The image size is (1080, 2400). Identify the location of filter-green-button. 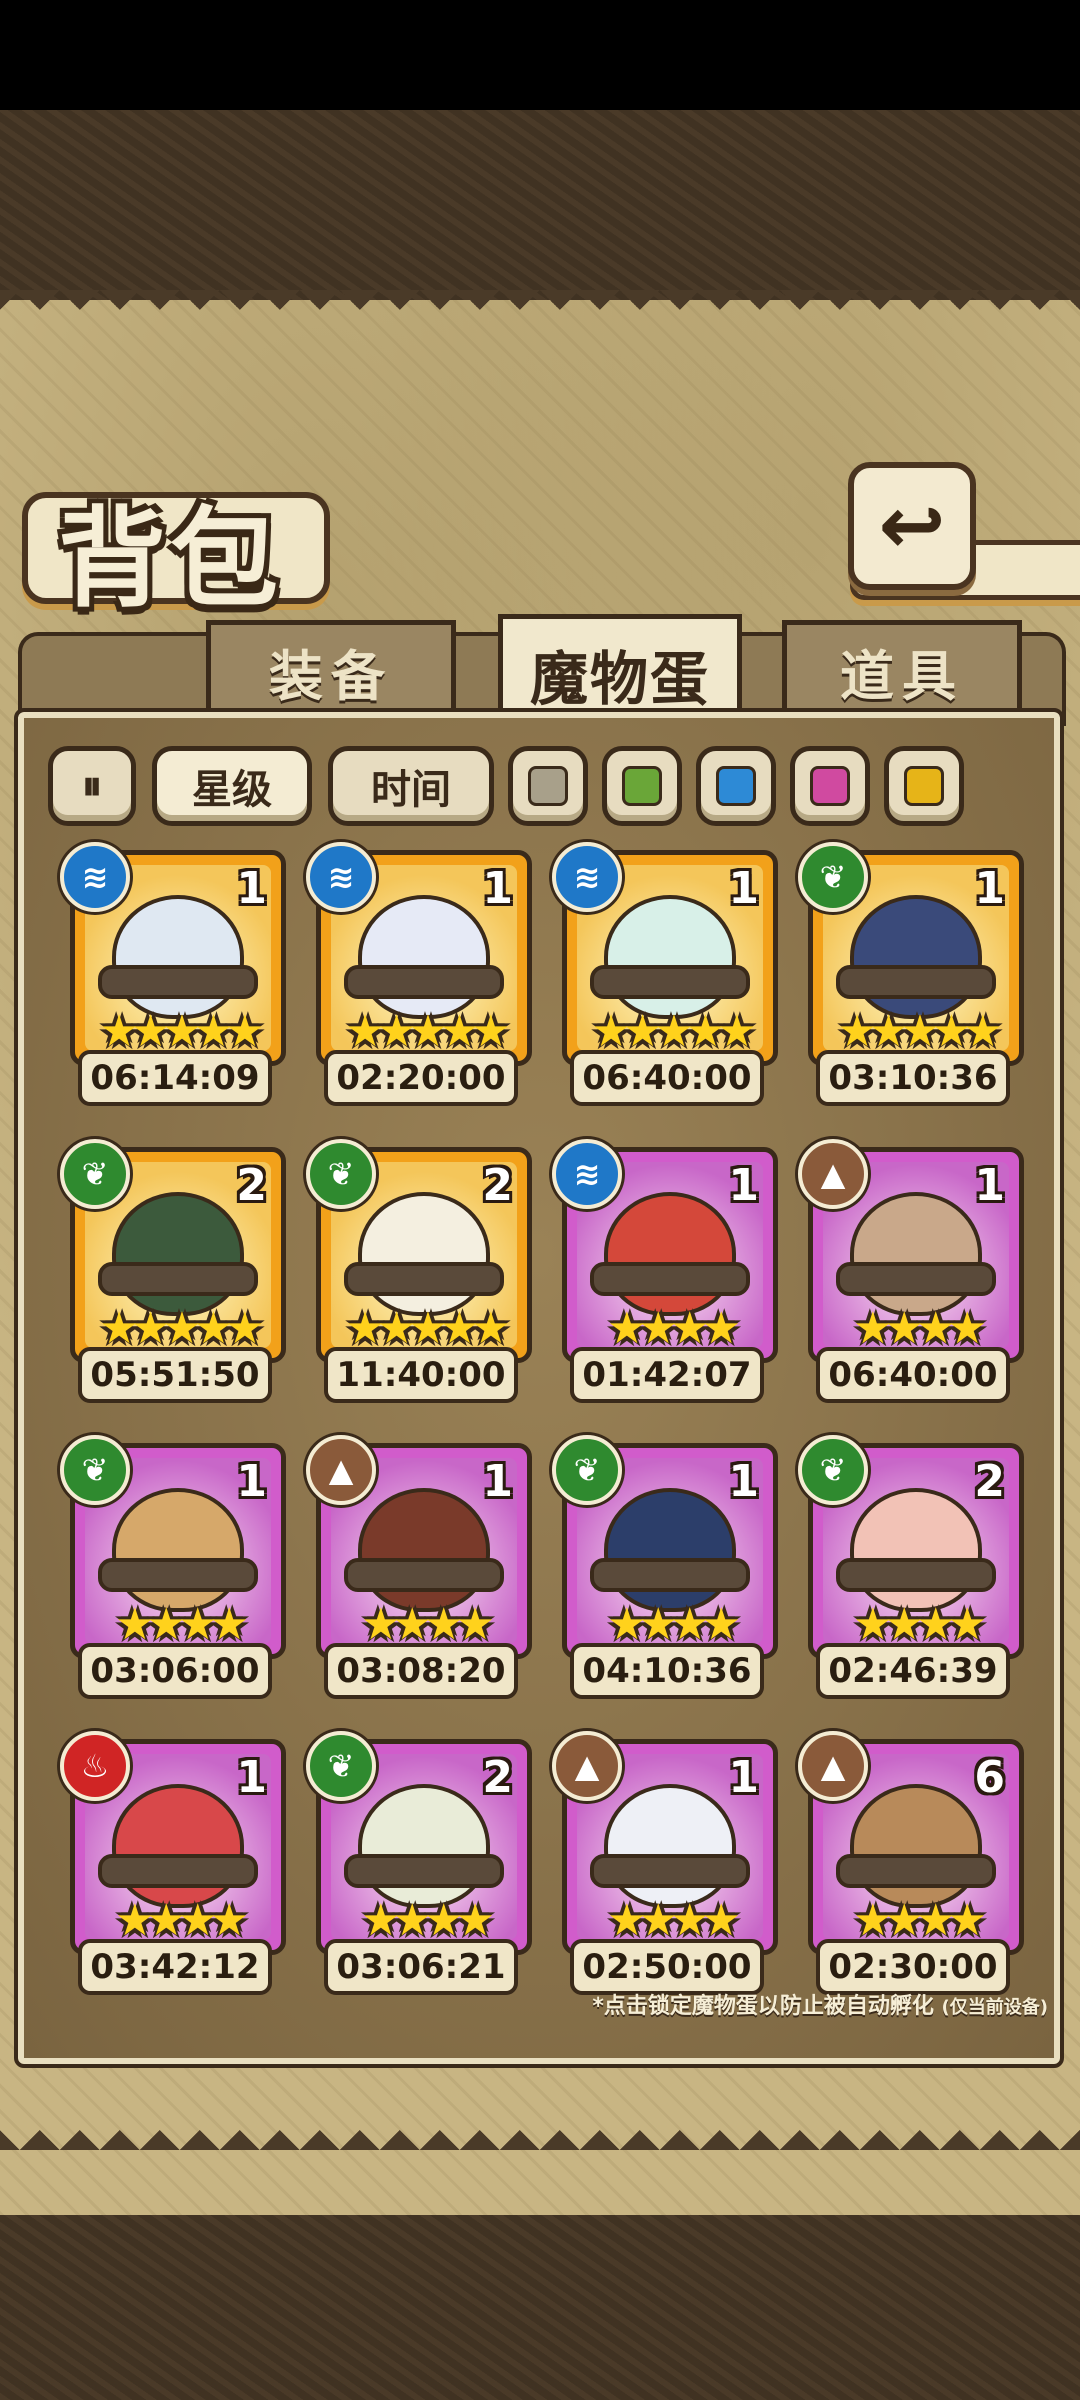
(642, 786).